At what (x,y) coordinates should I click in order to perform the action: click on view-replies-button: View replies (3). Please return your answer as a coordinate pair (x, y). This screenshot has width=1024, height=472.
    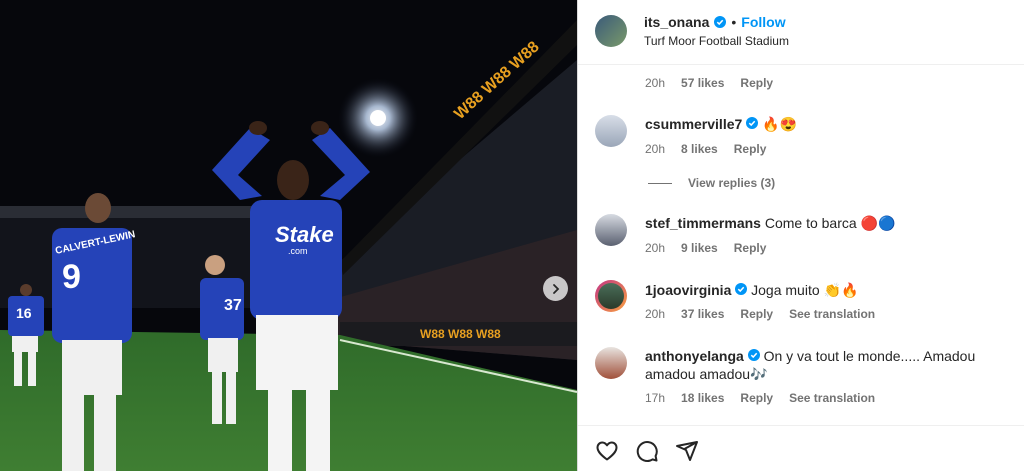
    Looking at the image, I should click on (711, 183).